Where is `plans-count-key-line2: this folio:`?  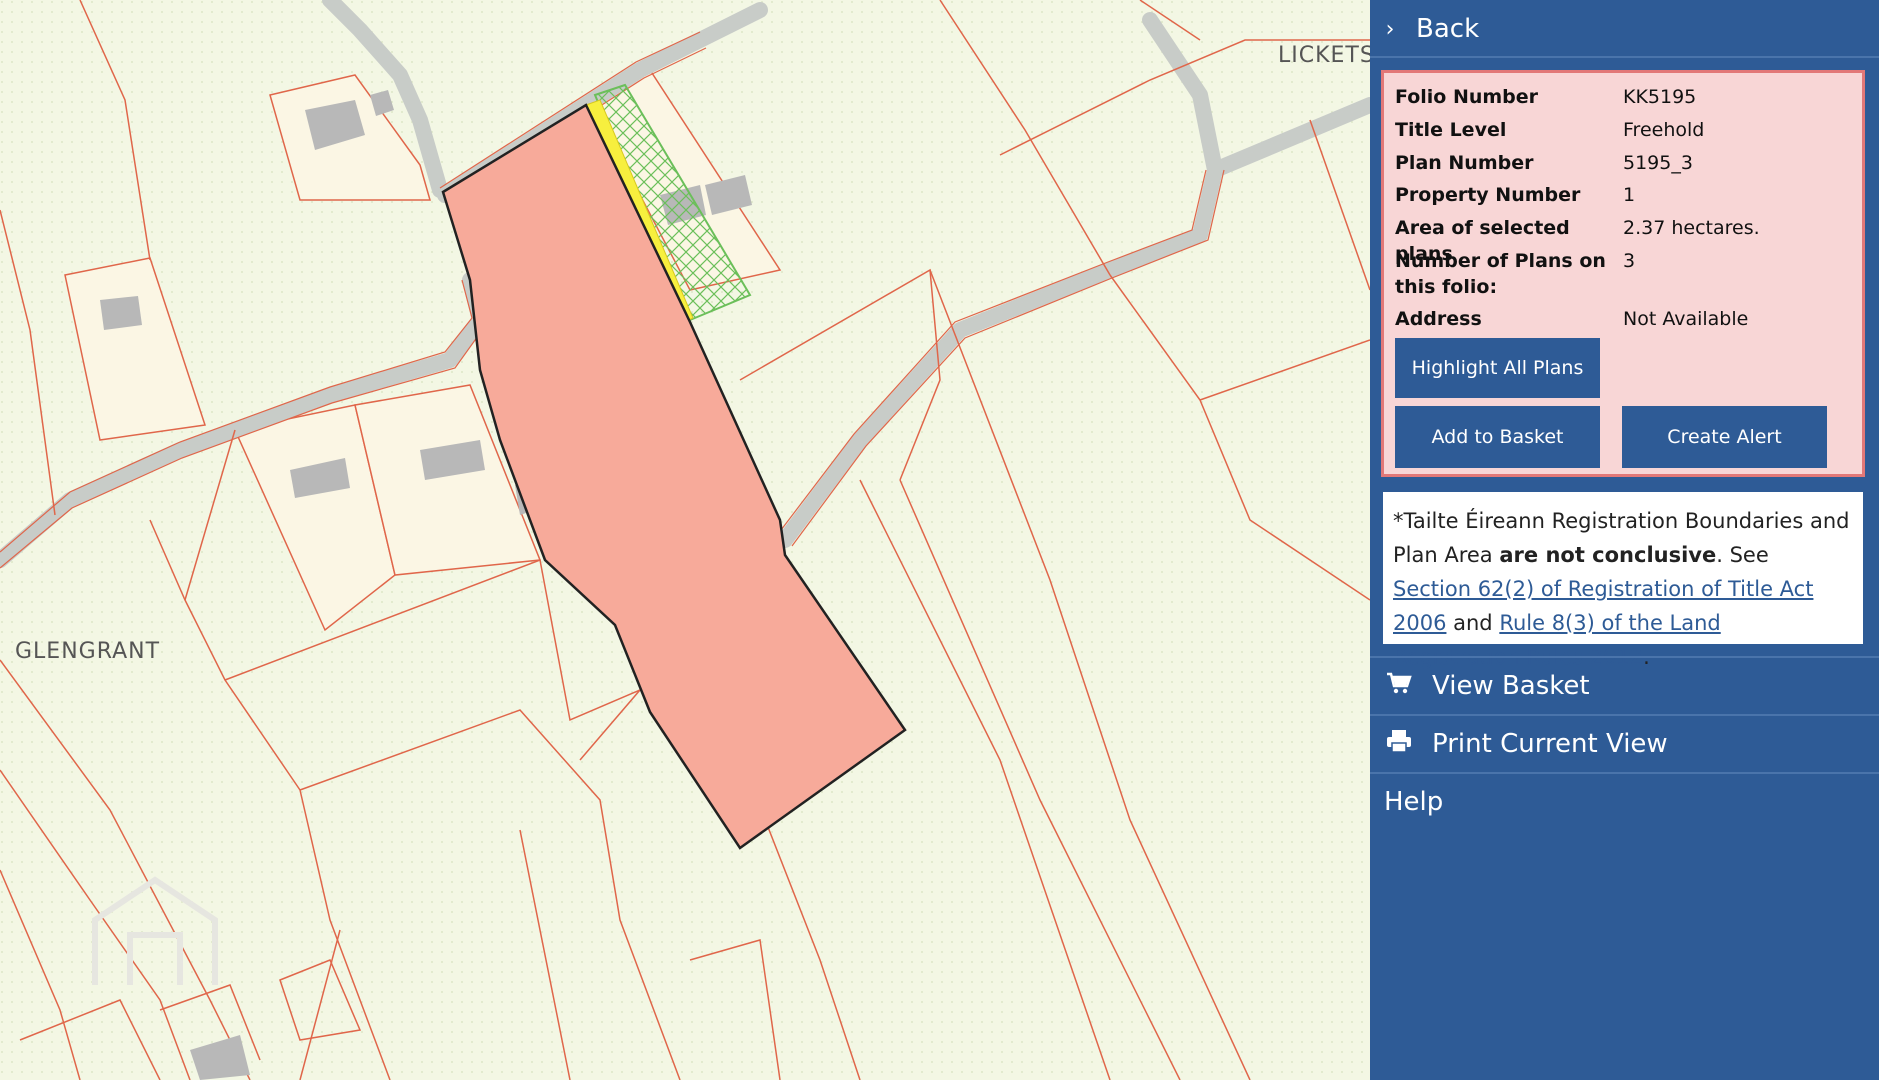 plans-count-key-line2: this folio: is located at coordinates (1446, 287).